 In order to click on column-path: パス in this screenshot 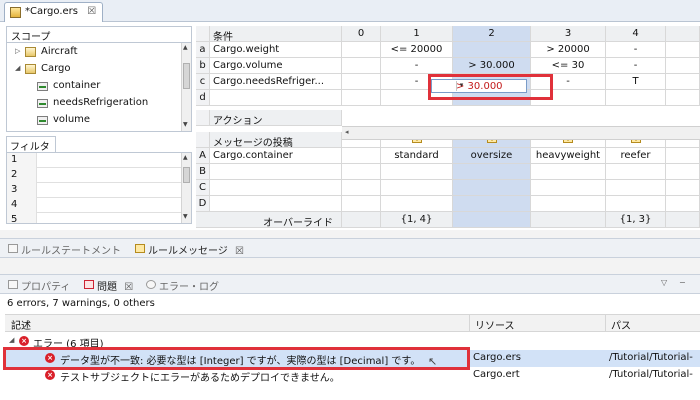, I will do `click(621, 324)`.